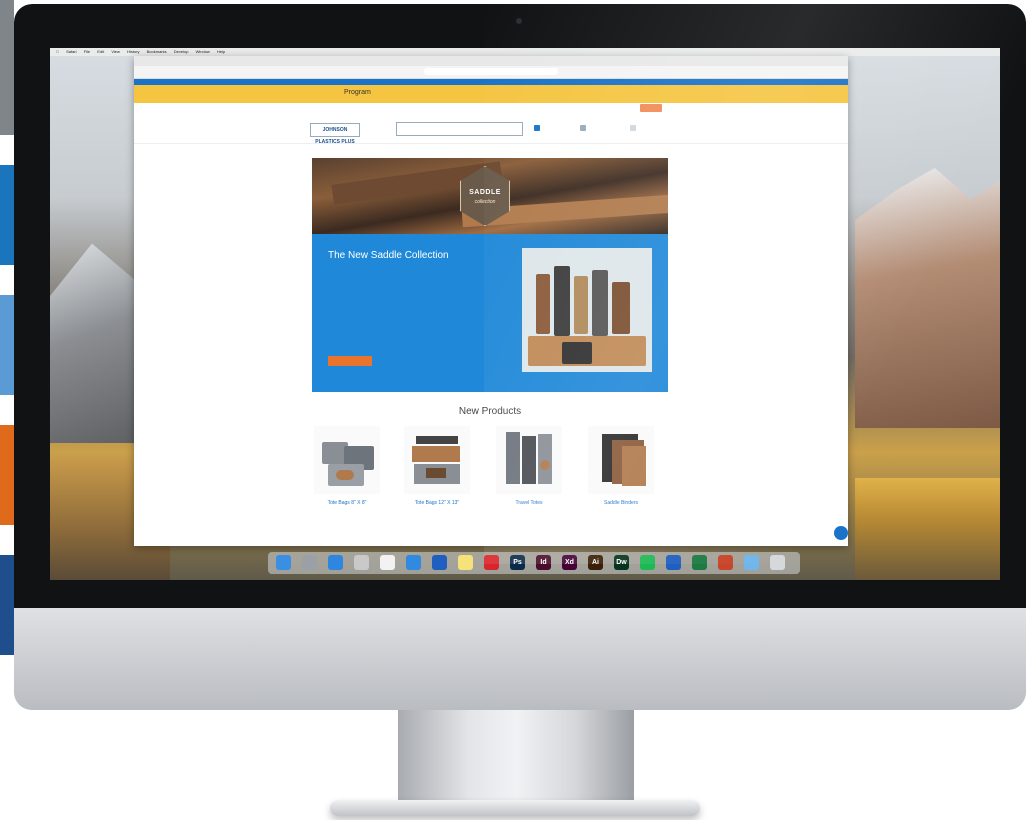  Describe the element at coordinates (221, 52) in the screenshot. I see `menu-item: Help` at that location.